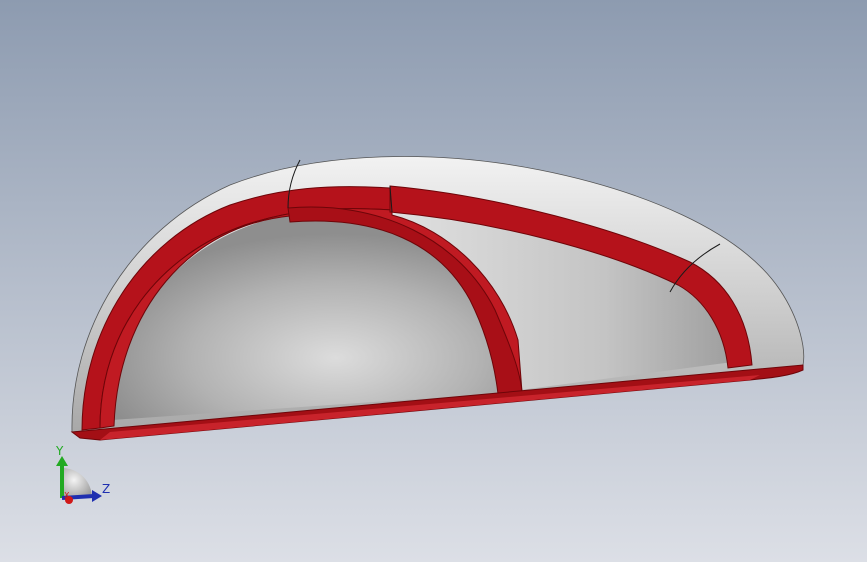 Image resolution: width=867 pixels, height=562 pixels. What do you see at coordinates (59, 451) in the screenshot?
I see `triad-y-label: Y` at bounding box center [59, 451].